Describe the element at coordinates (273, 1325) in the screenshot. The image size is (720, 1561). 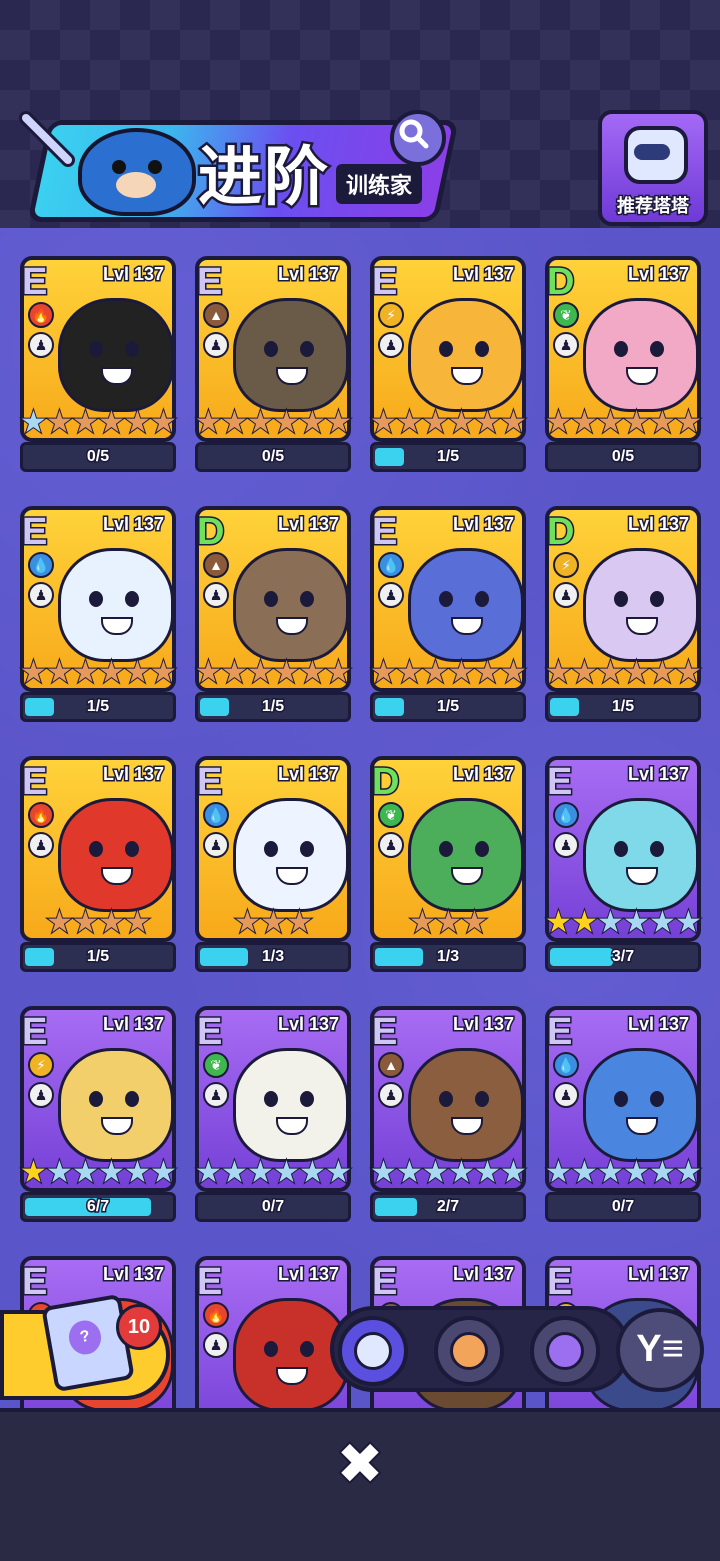
I see `creature-card: E Lvl 137 🔥 ♟` at that location.